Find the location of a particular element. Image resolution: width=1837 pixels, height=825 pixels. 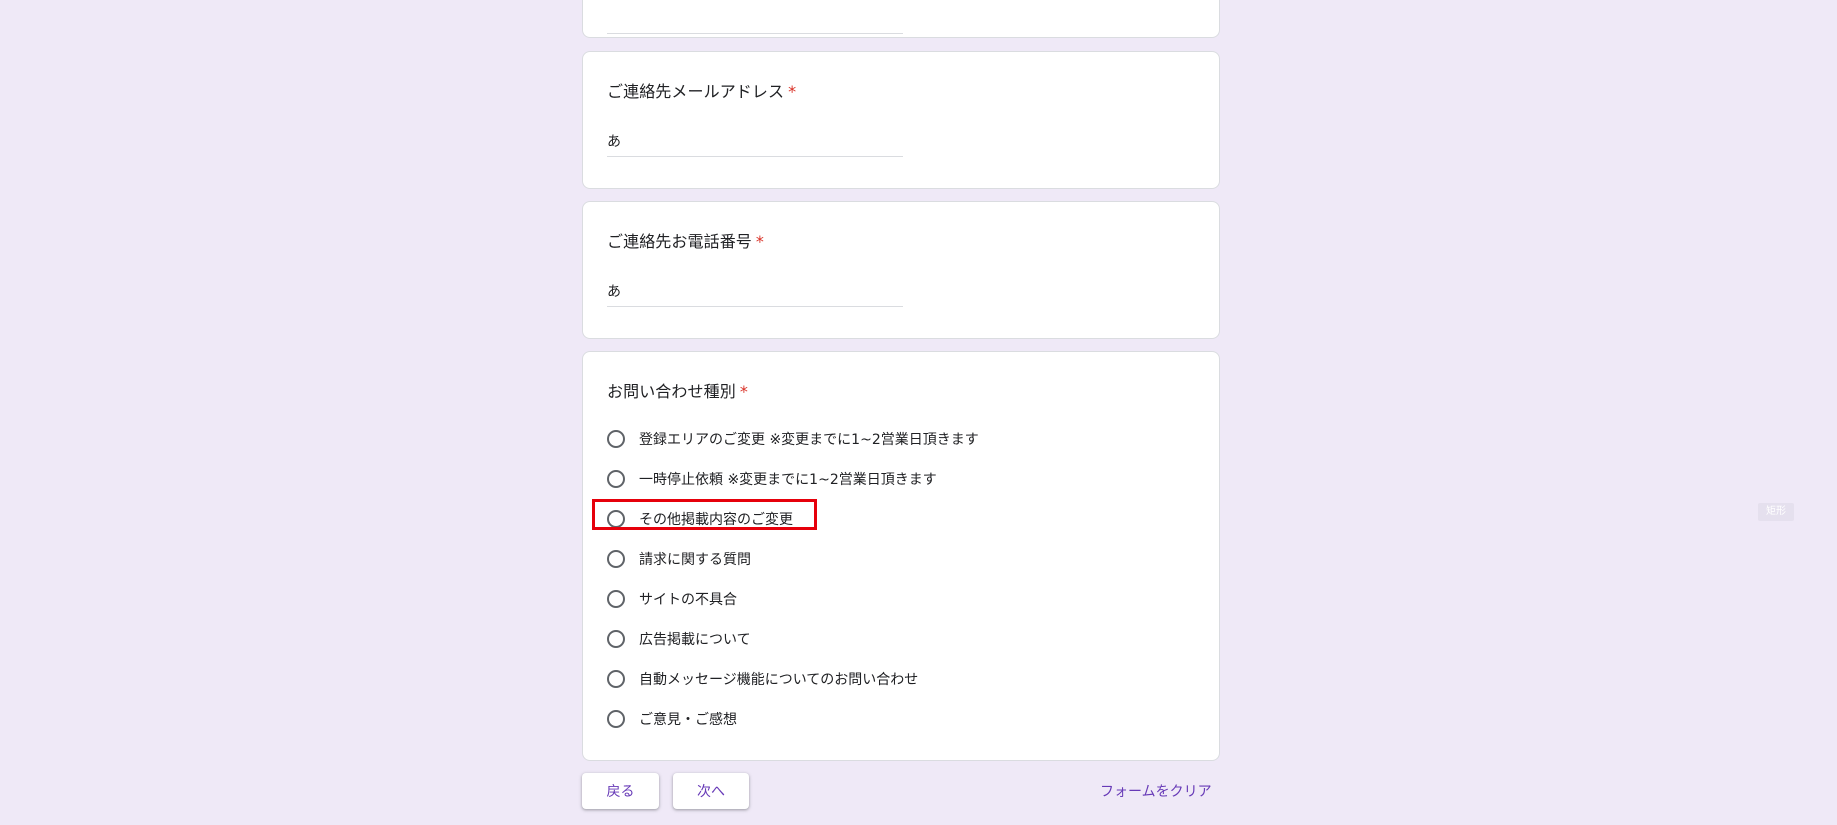

email-question-label: ご連絡先メールアドレス is located at coordinates (696, 91).